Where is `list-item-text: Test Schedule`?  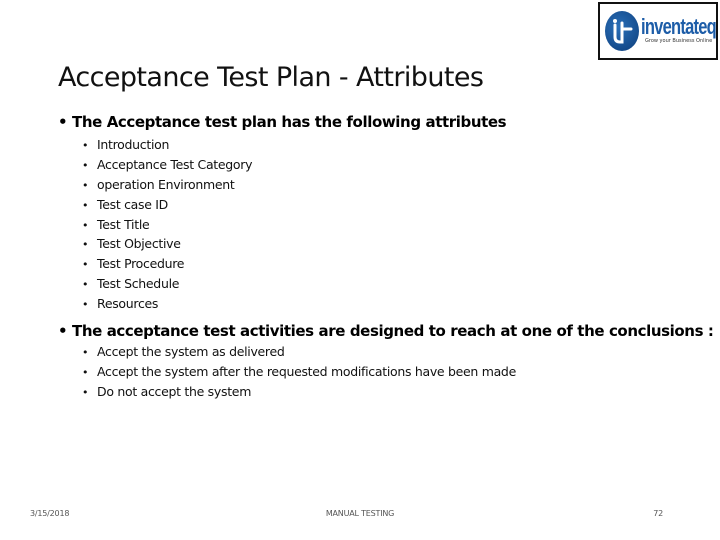
list-item-text: Test Schedule is located at coordinates (138, 284).